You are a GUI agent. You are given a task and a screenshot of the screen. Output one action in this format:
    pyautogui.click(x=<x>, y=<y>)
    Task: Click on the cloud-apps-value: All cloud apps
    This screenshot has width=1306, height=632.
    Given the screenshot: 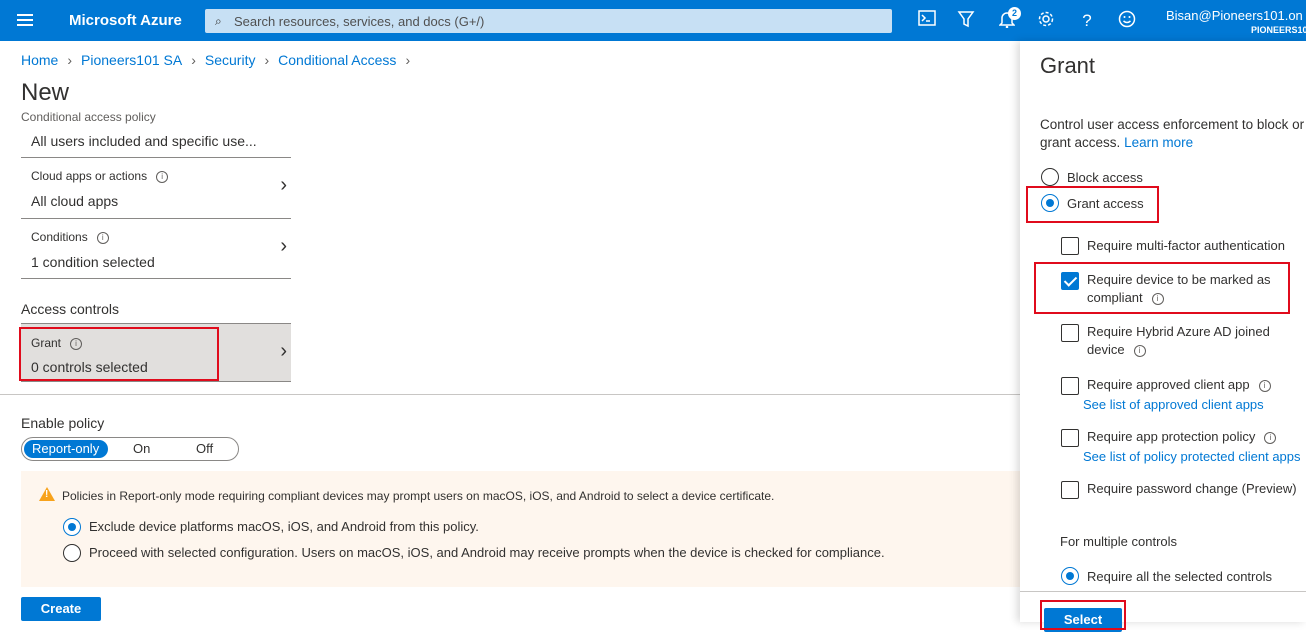 What is the action you would take?
    pyautogui.click(x=74, y=201)
    